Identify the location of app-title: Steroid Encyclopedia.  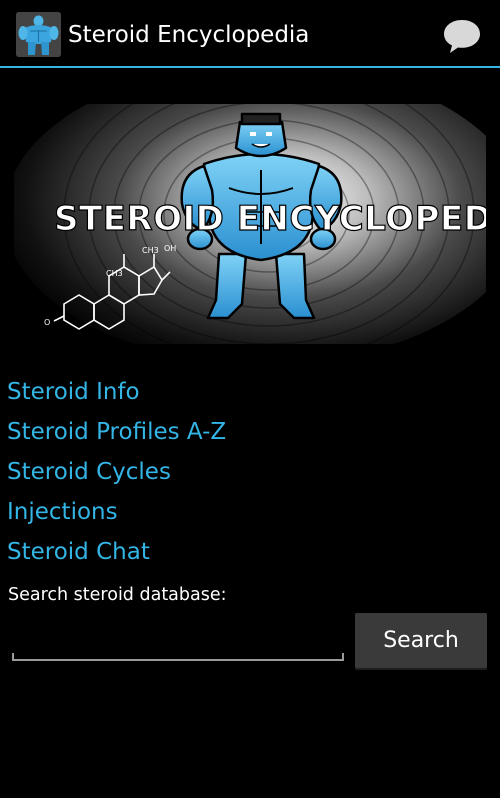
(189, 35).